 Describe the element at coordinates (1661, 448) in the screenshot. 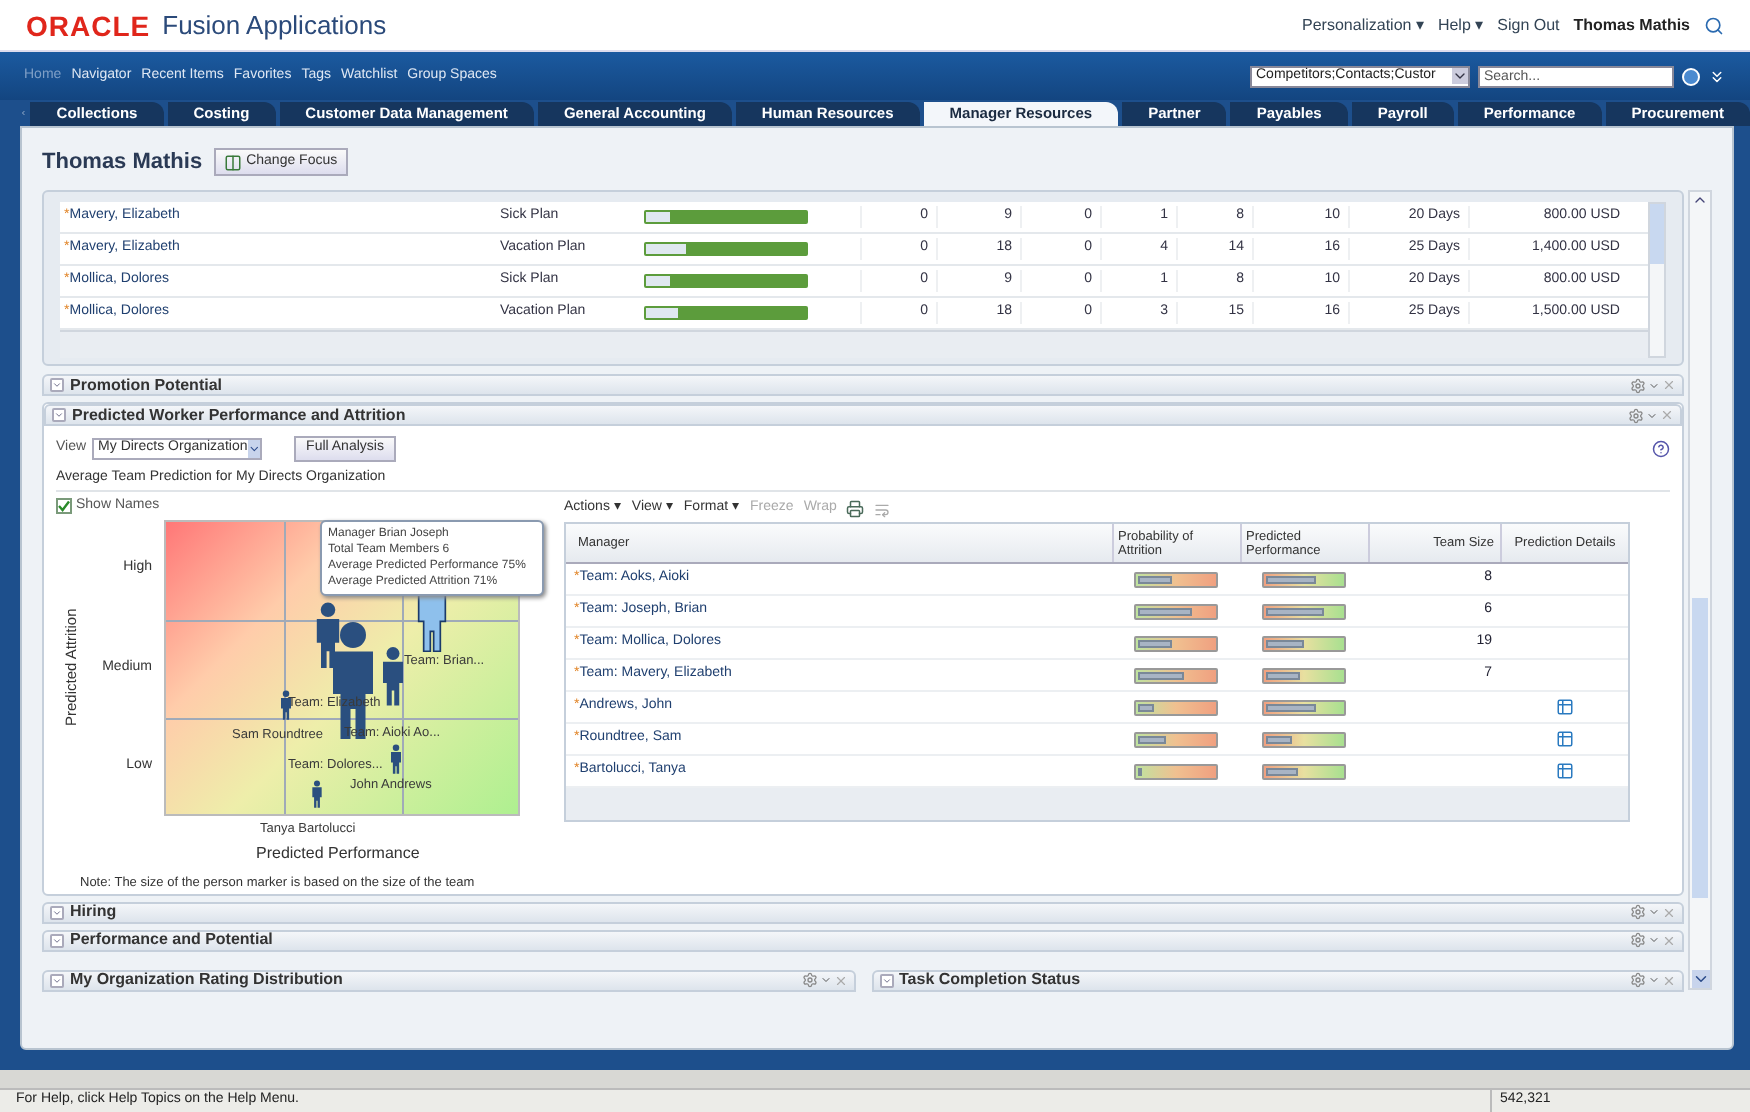

I see `help-icon` at that location.